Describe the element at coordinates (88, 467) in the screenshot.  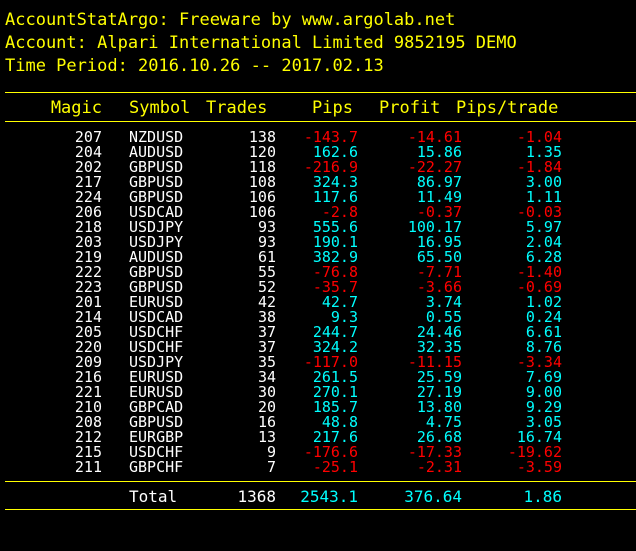
I see `cell-magic: 211` at that location.